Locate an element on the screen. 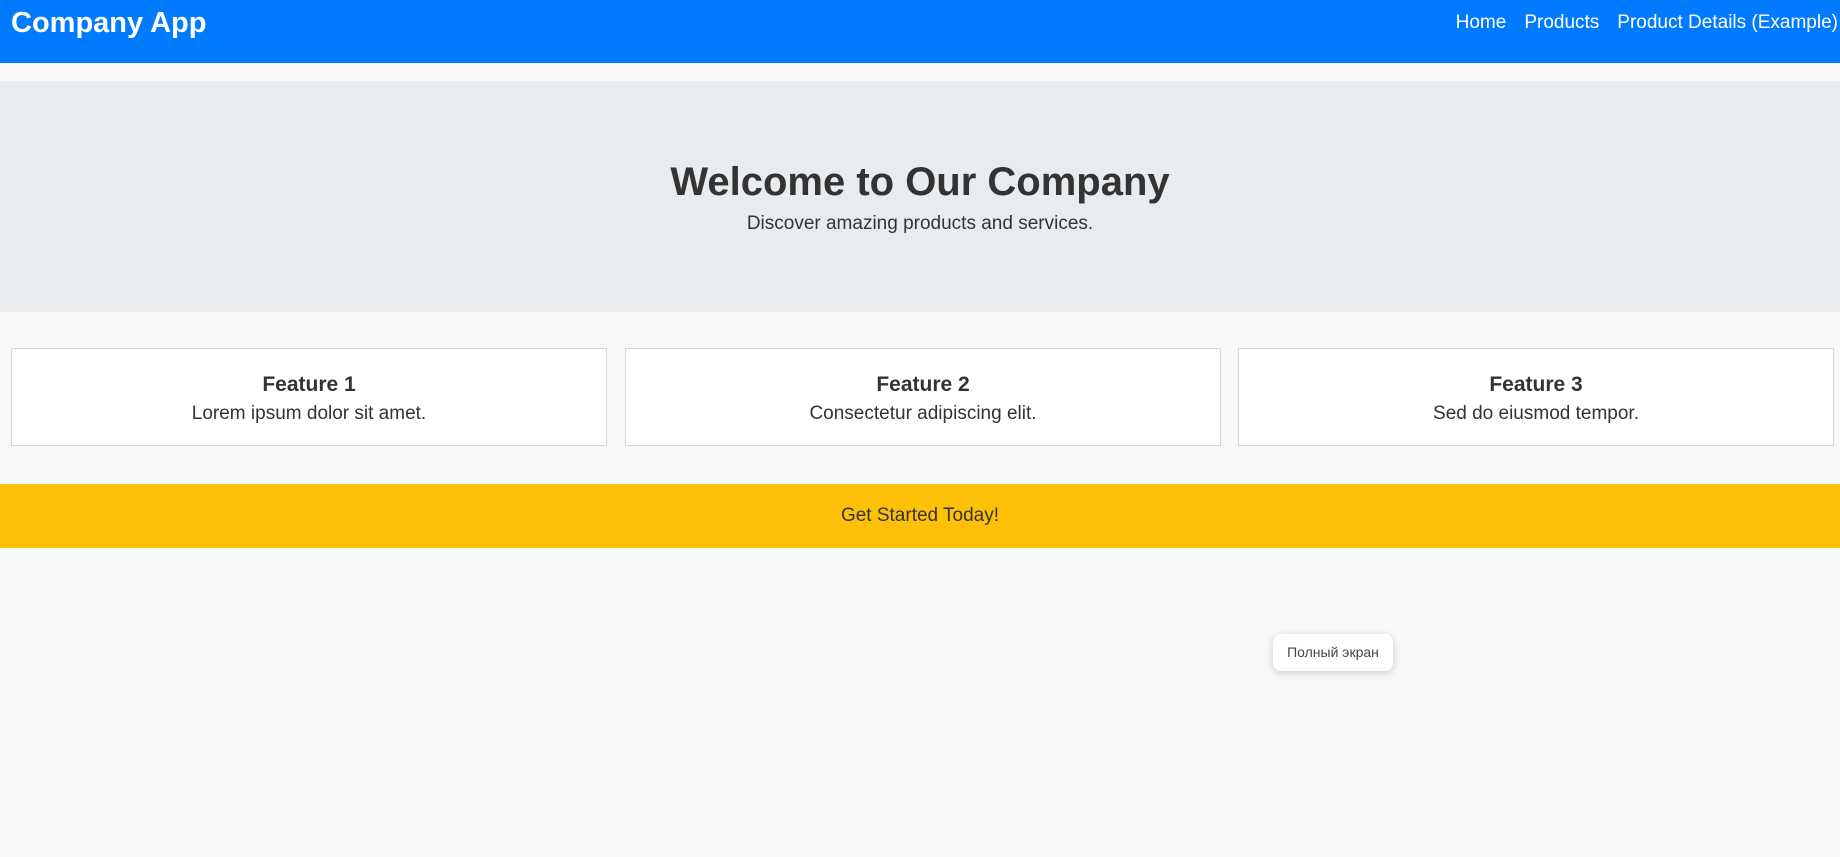  feature-text: Consectetur adipiscing elit. is located at coordinates (923, 413).